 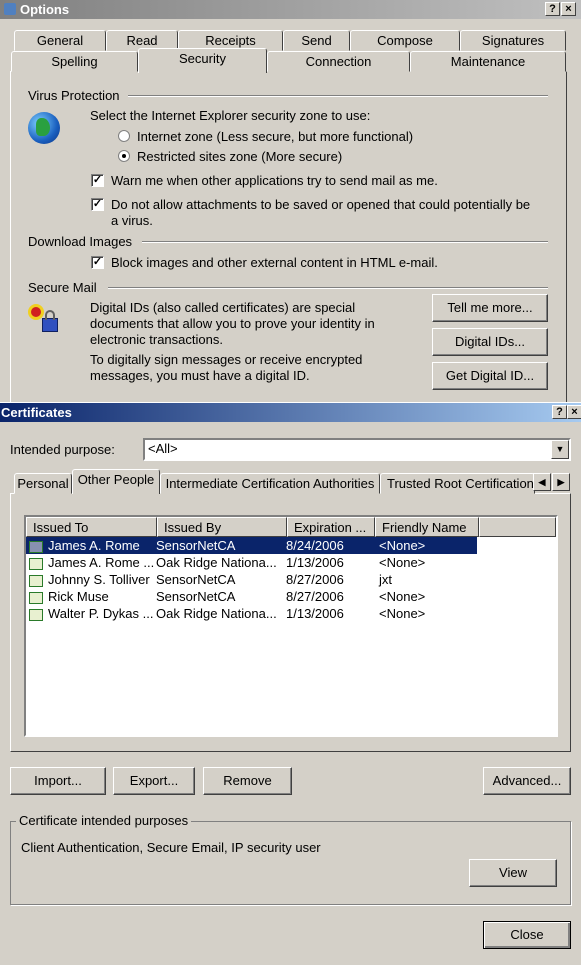 I want to click on attachments-checkbox: ✓, so click(x=97, y=204).